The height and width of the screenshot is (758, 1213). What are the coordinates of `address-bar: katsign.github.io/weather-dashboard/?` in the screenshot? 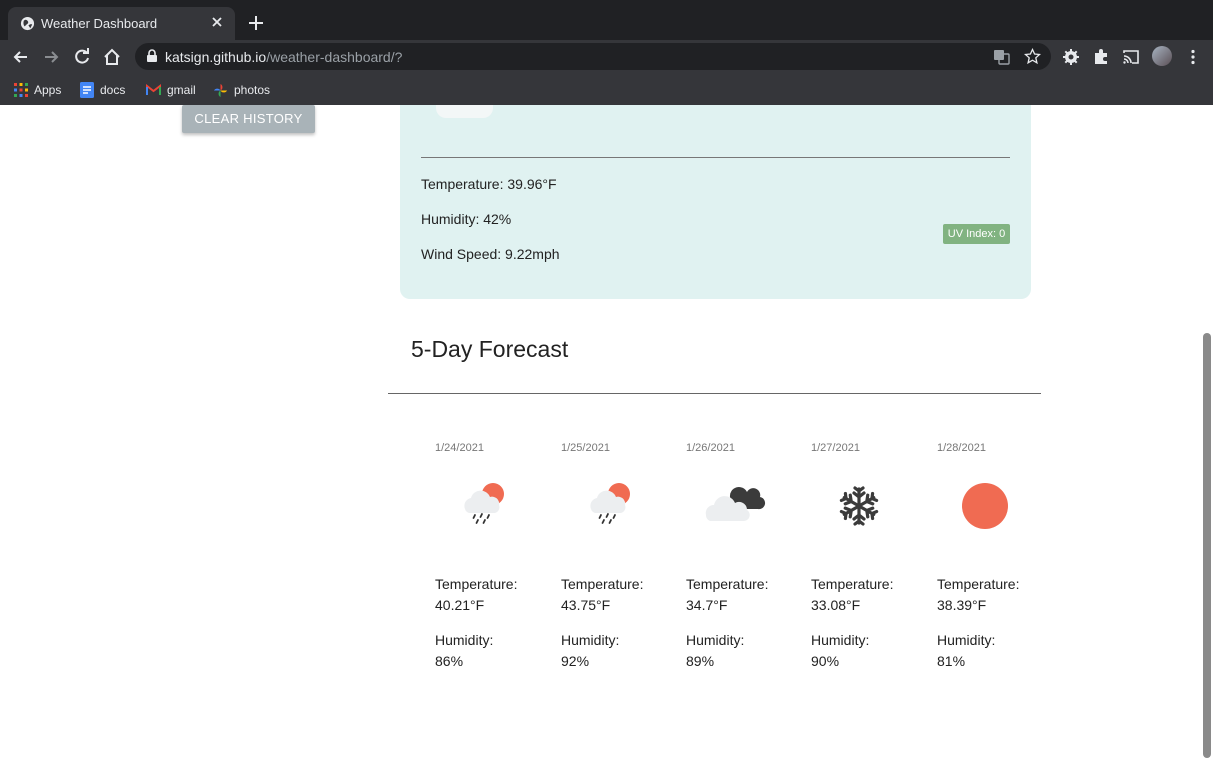 It's located at (593, 56).